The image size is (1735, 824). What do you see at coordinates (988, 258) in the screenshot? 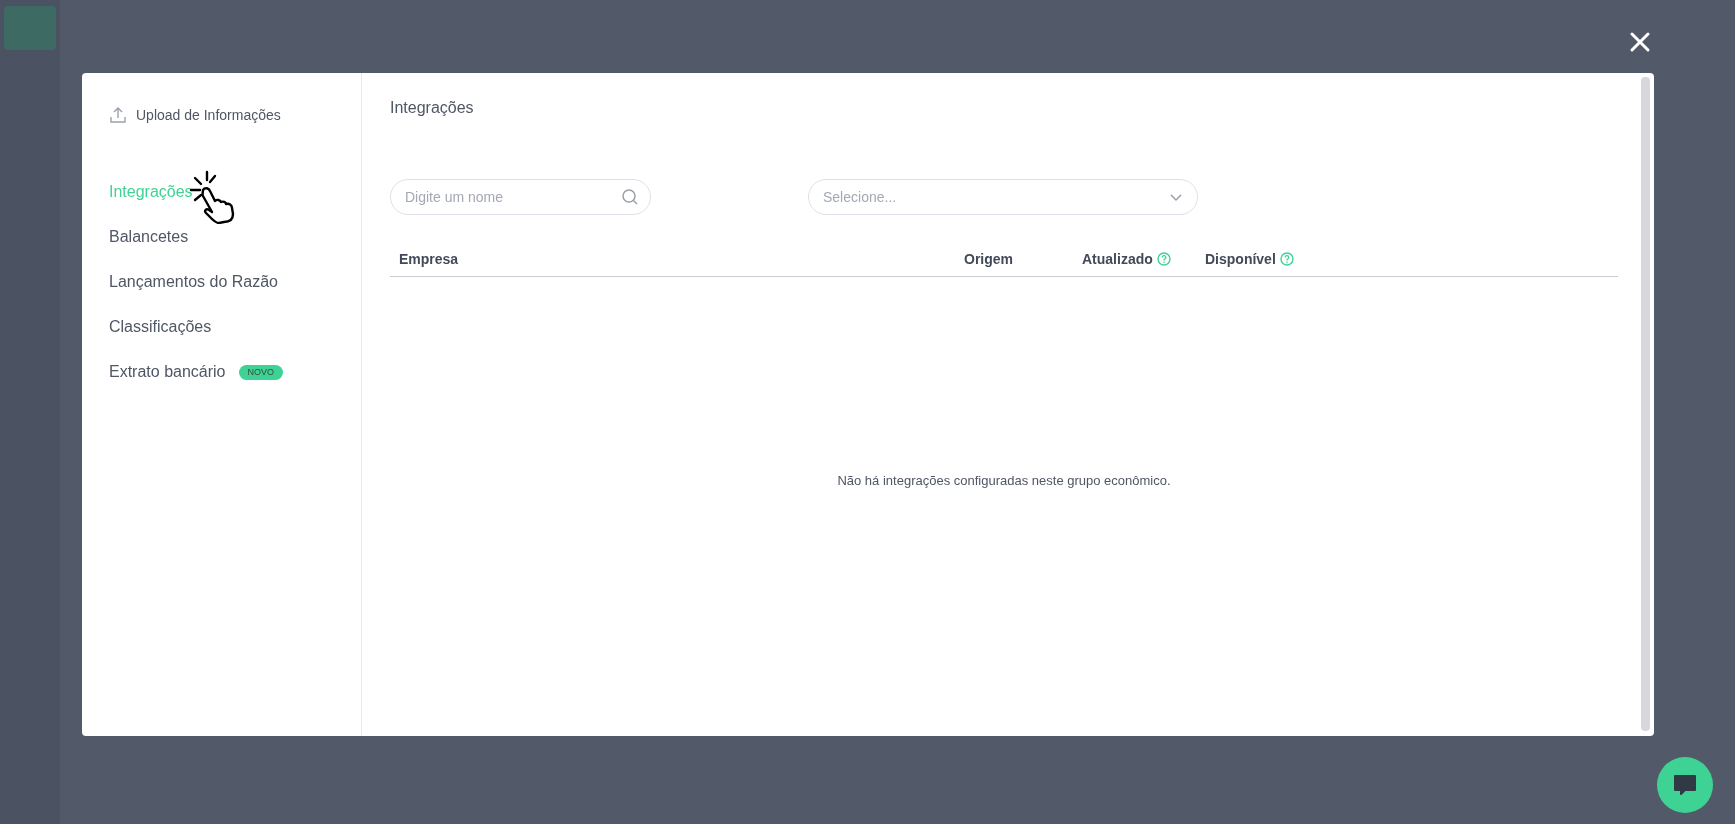
I see `column-header: Origem` at bounding box center [988, 258].